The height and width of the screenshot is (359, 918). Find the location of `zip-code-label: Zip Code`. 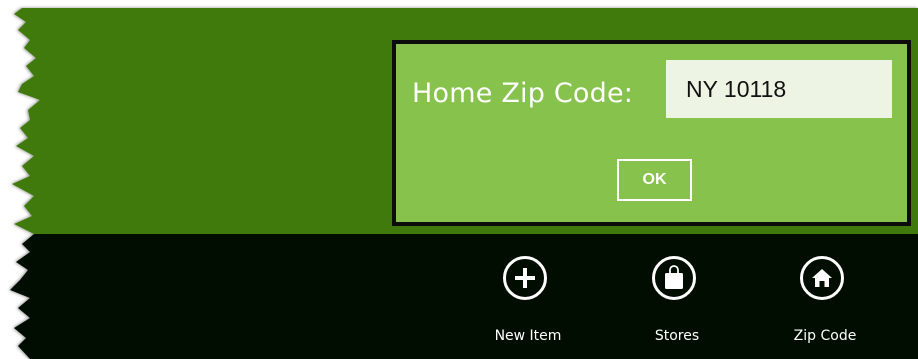

zip-code-label: Zip Code is located at coordinates (825, 336).